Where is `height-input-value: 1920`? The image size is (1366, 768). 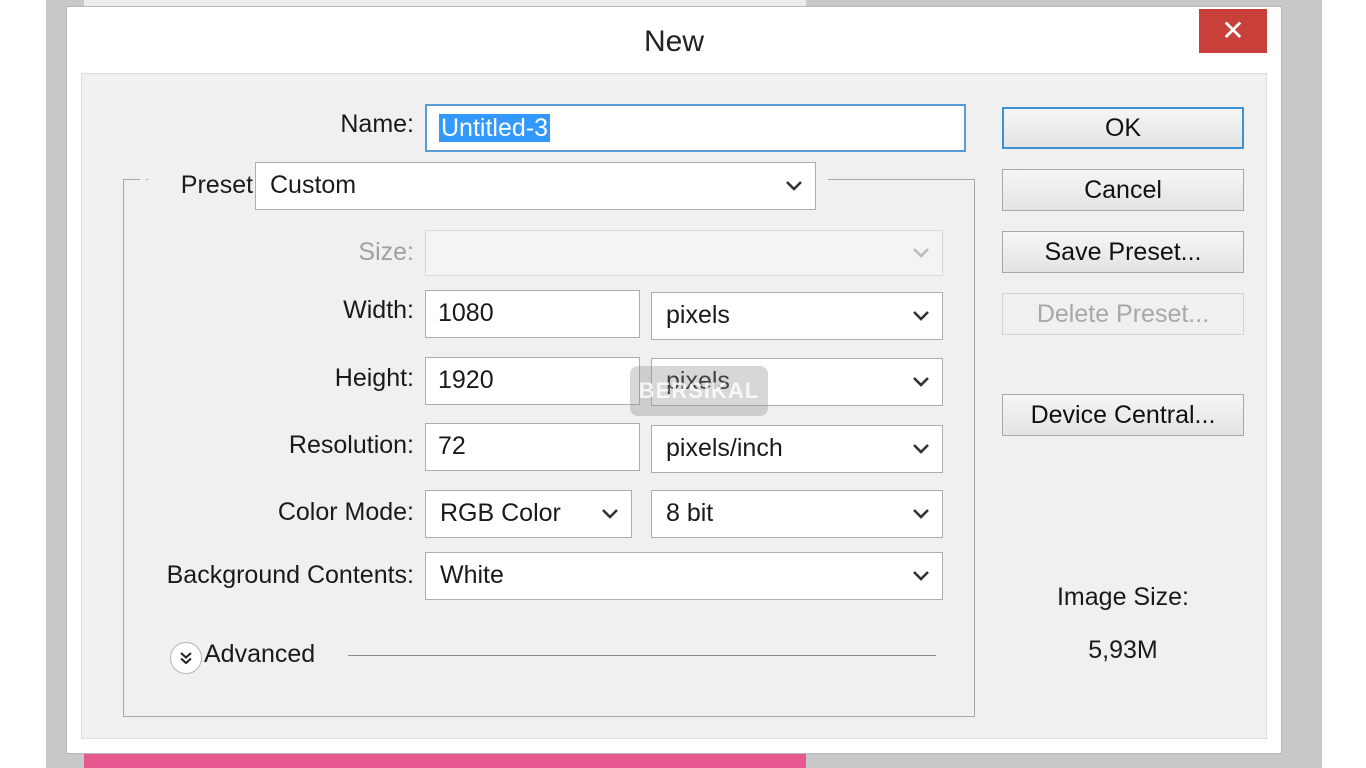 height-input-value: 1920 is located at coordinates (466, 380).